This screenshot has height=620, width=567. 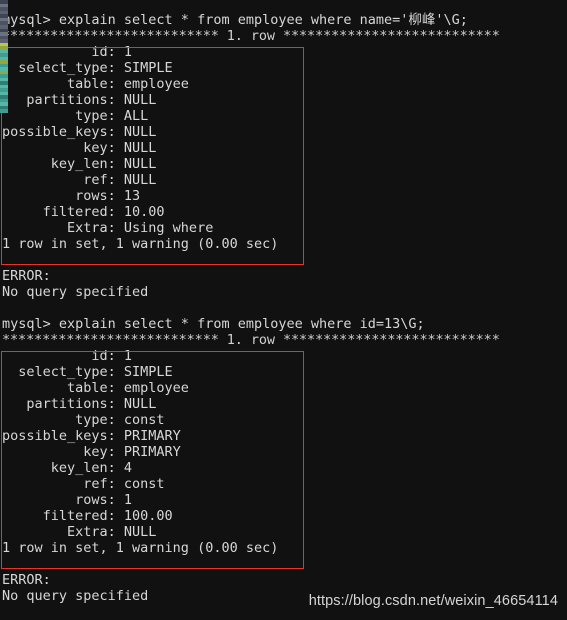 What do you see at coordinates (91, 452) in the screenshot?
I see `terminal-line: key: PRIMARY` at bounding box center [91, 452].